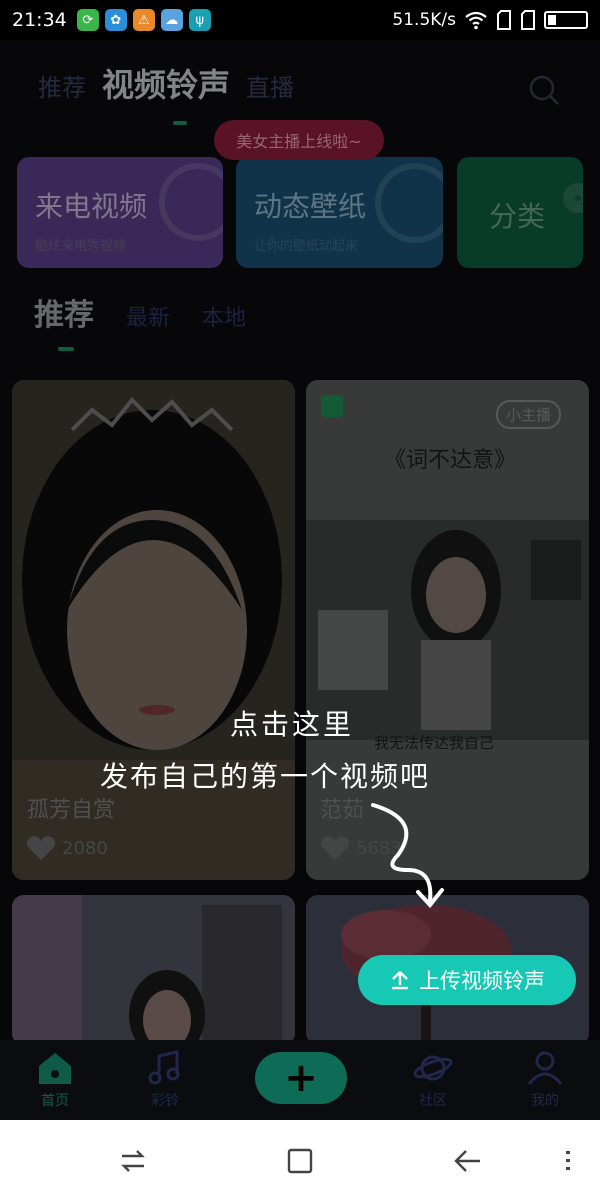 This screenshot has height=1200, width=600. I want to click on nav-label: 社区, so click(433, 1101).